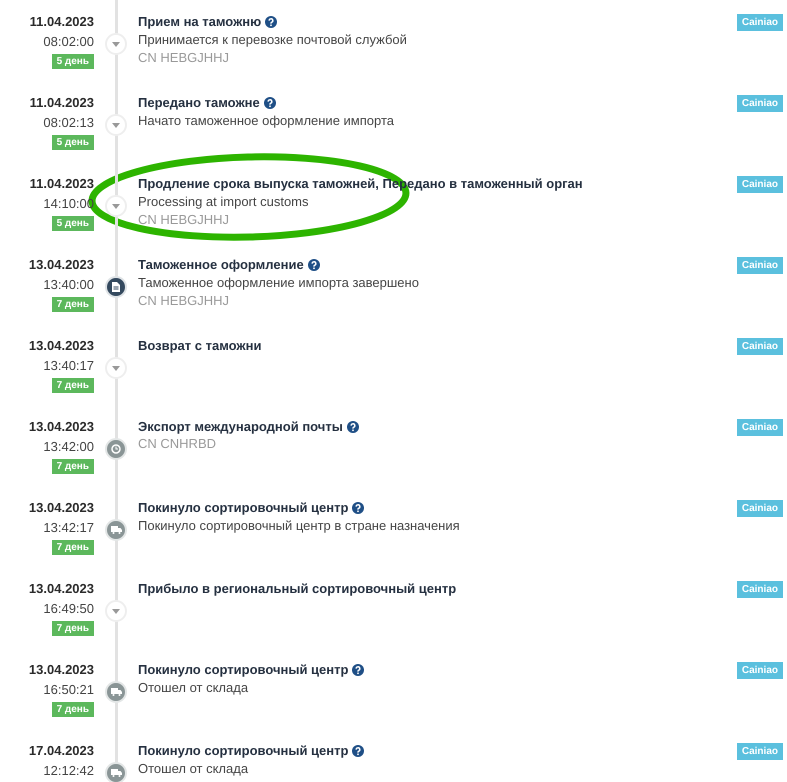 This screenshot has height=782, width=787. Describe the element at coordinates (68, 366) in the screenshot. I see `event-time: 13:40:17` at that location.